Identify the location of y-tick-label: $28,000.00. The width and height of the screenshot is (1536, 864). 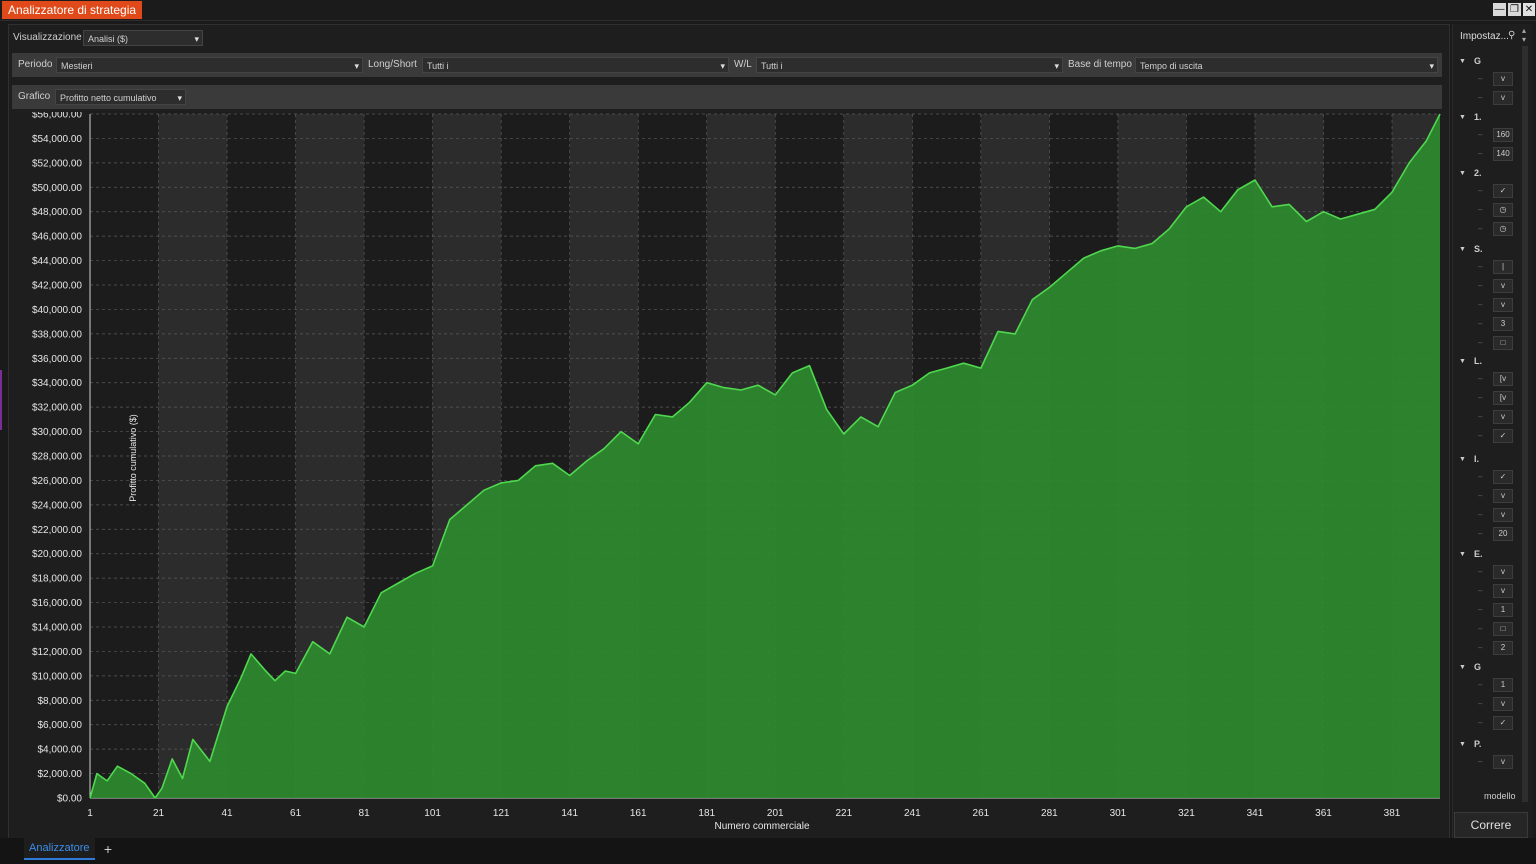
(57, 457).